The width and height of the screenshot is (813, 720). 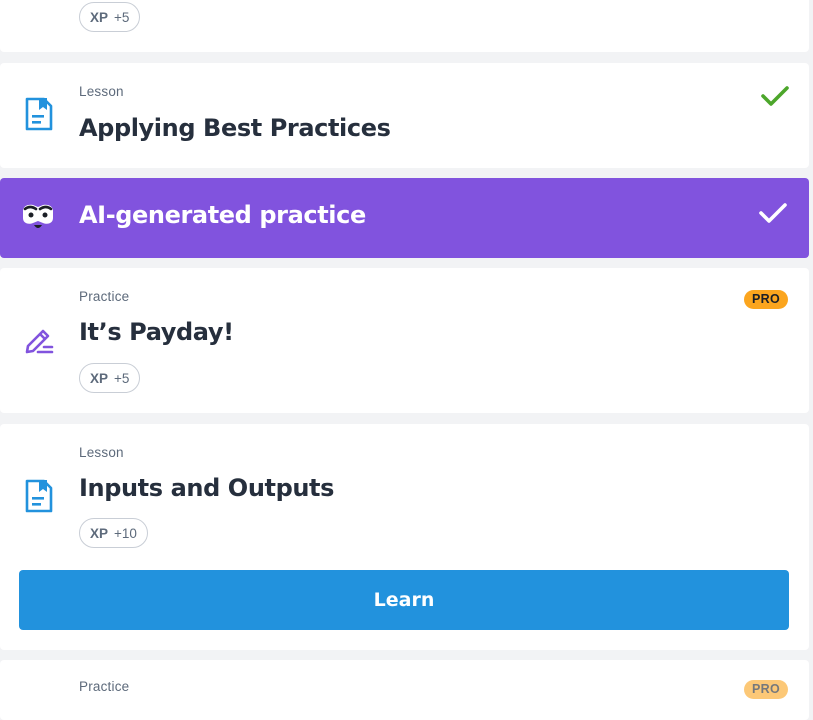 What do you see at coordinates (104, 296) in the screenshot?
I see `practice-type-label: Practice` at bounding box center [104, 296].